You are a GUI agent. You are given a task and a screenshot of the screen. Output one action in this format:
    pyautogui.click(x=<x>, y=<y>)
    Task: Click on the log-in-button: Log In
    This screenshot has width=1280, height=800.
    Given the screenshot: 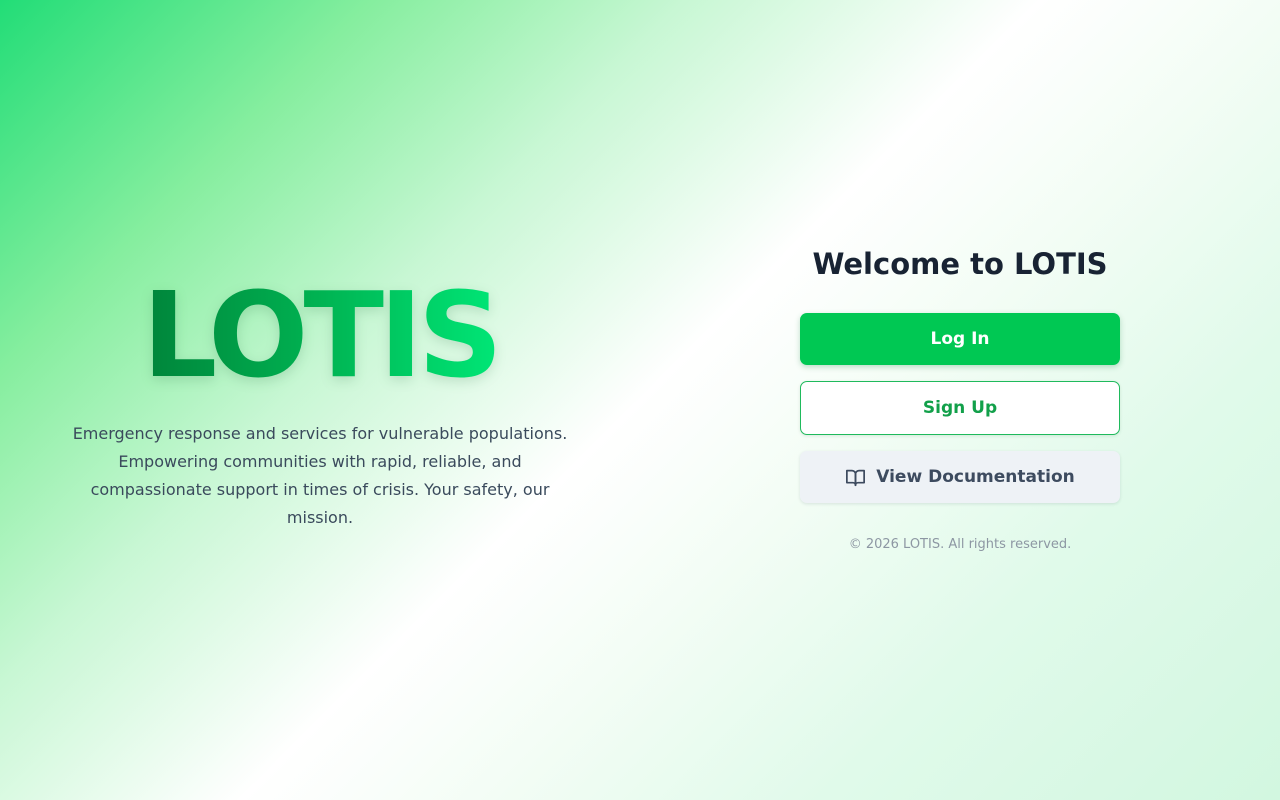 What is the action you would take?
    pyautogui.click(x=960, y=339)
    